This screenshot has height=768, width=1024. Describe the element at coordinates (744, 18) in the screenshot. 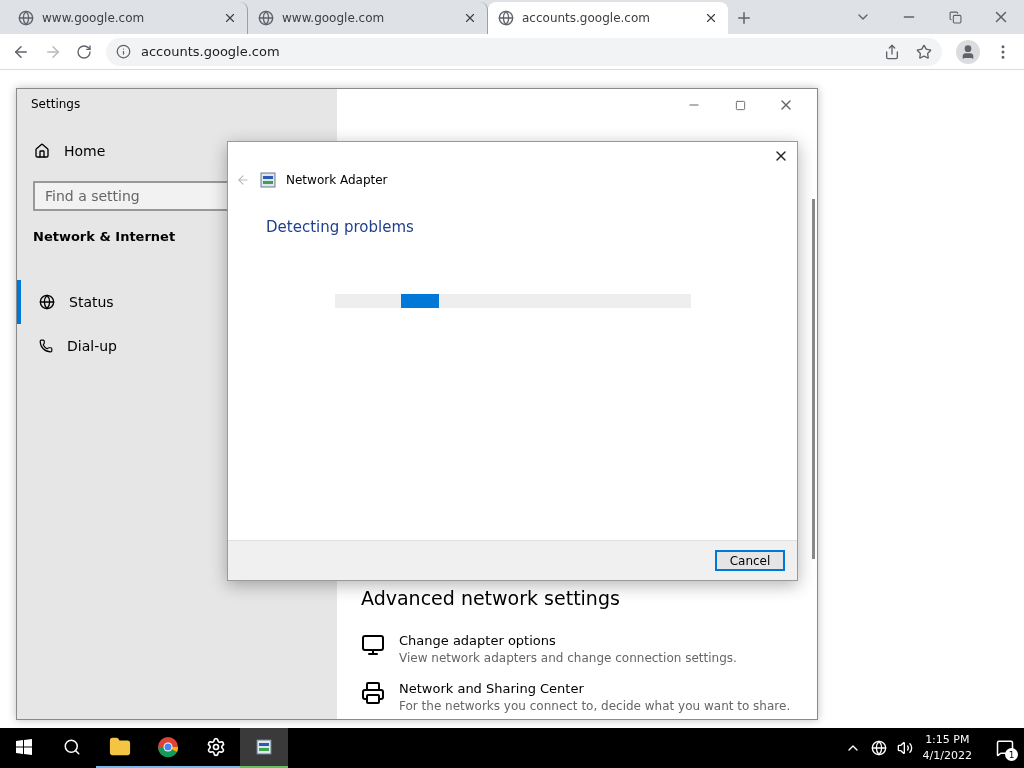

I see `new-tab-icon` at that location.